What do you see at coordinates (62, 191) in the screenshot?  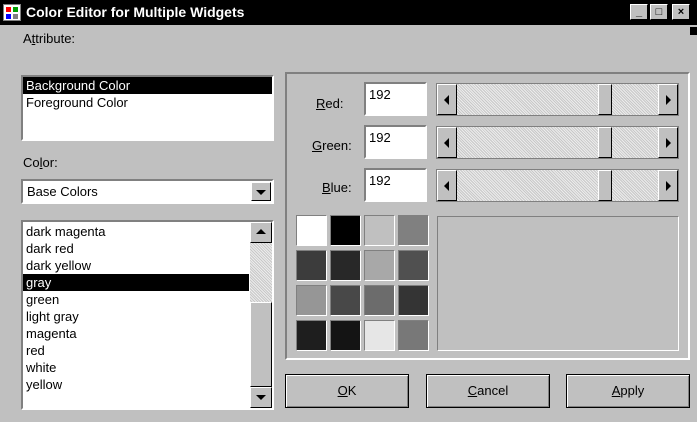 I see `dropdown-value: Base Colors` at bounding box center [62, 191].